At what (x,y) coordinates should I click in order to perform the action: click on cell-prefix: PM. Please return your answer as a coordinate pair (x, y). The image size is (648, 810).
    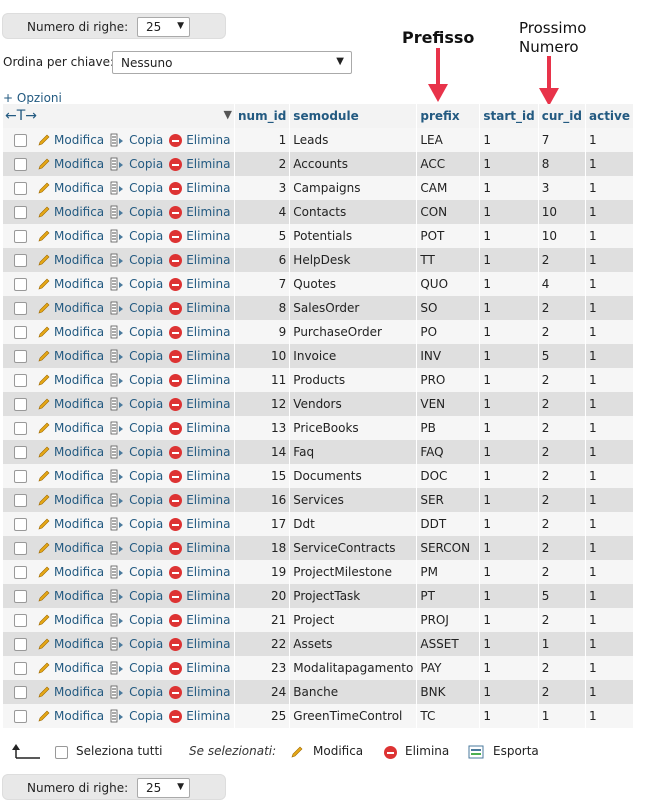
    Looking at the image, I should click on (448, 572).